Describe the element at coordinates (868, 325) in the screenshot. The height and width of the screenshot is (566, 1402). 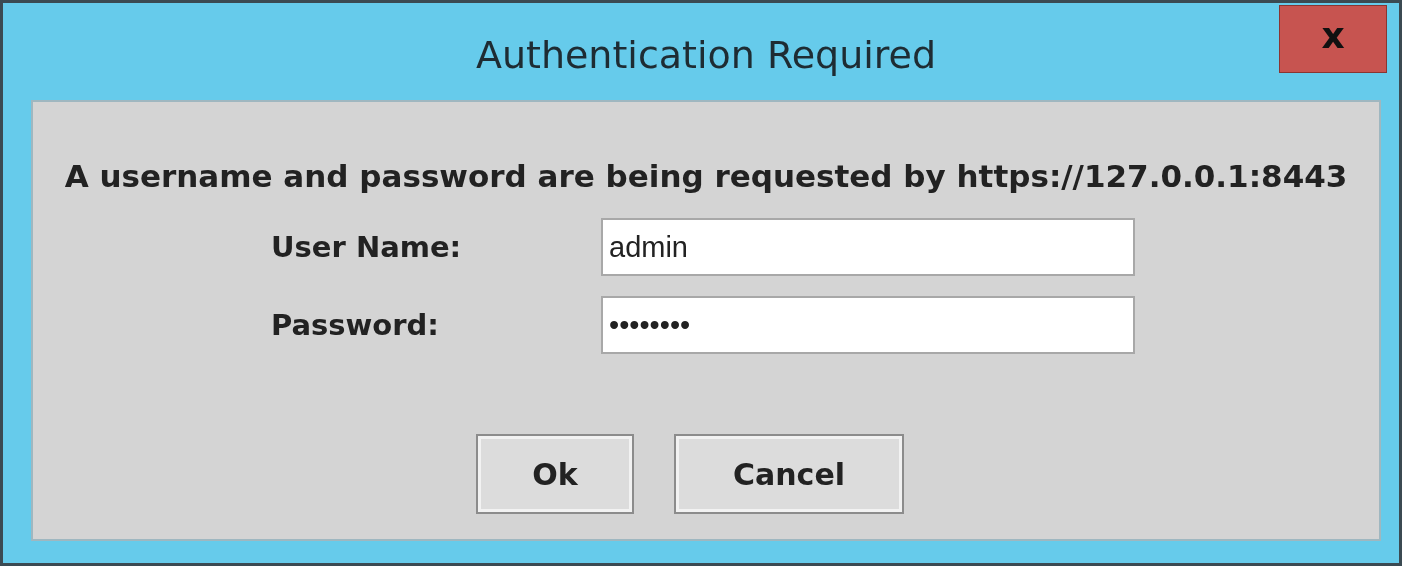
I see `input-field: ••••••••` at that location.